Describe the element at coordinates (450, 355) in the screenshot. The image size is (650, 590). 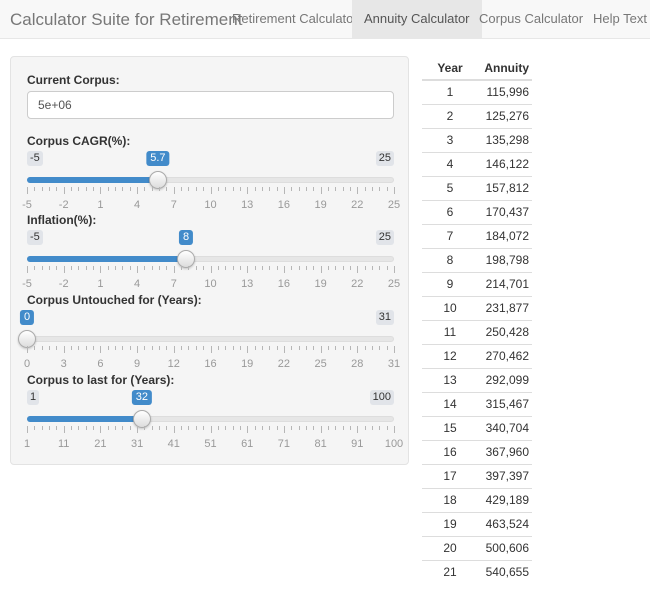
I see `year-cell: 12` at that location.